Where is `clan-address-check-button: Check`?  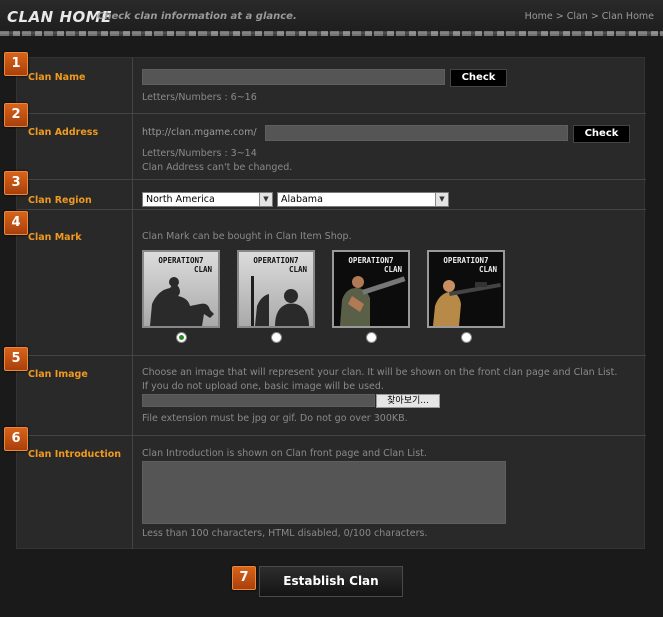
clan-address-check-button: Check is located at coordinates (601, 134).